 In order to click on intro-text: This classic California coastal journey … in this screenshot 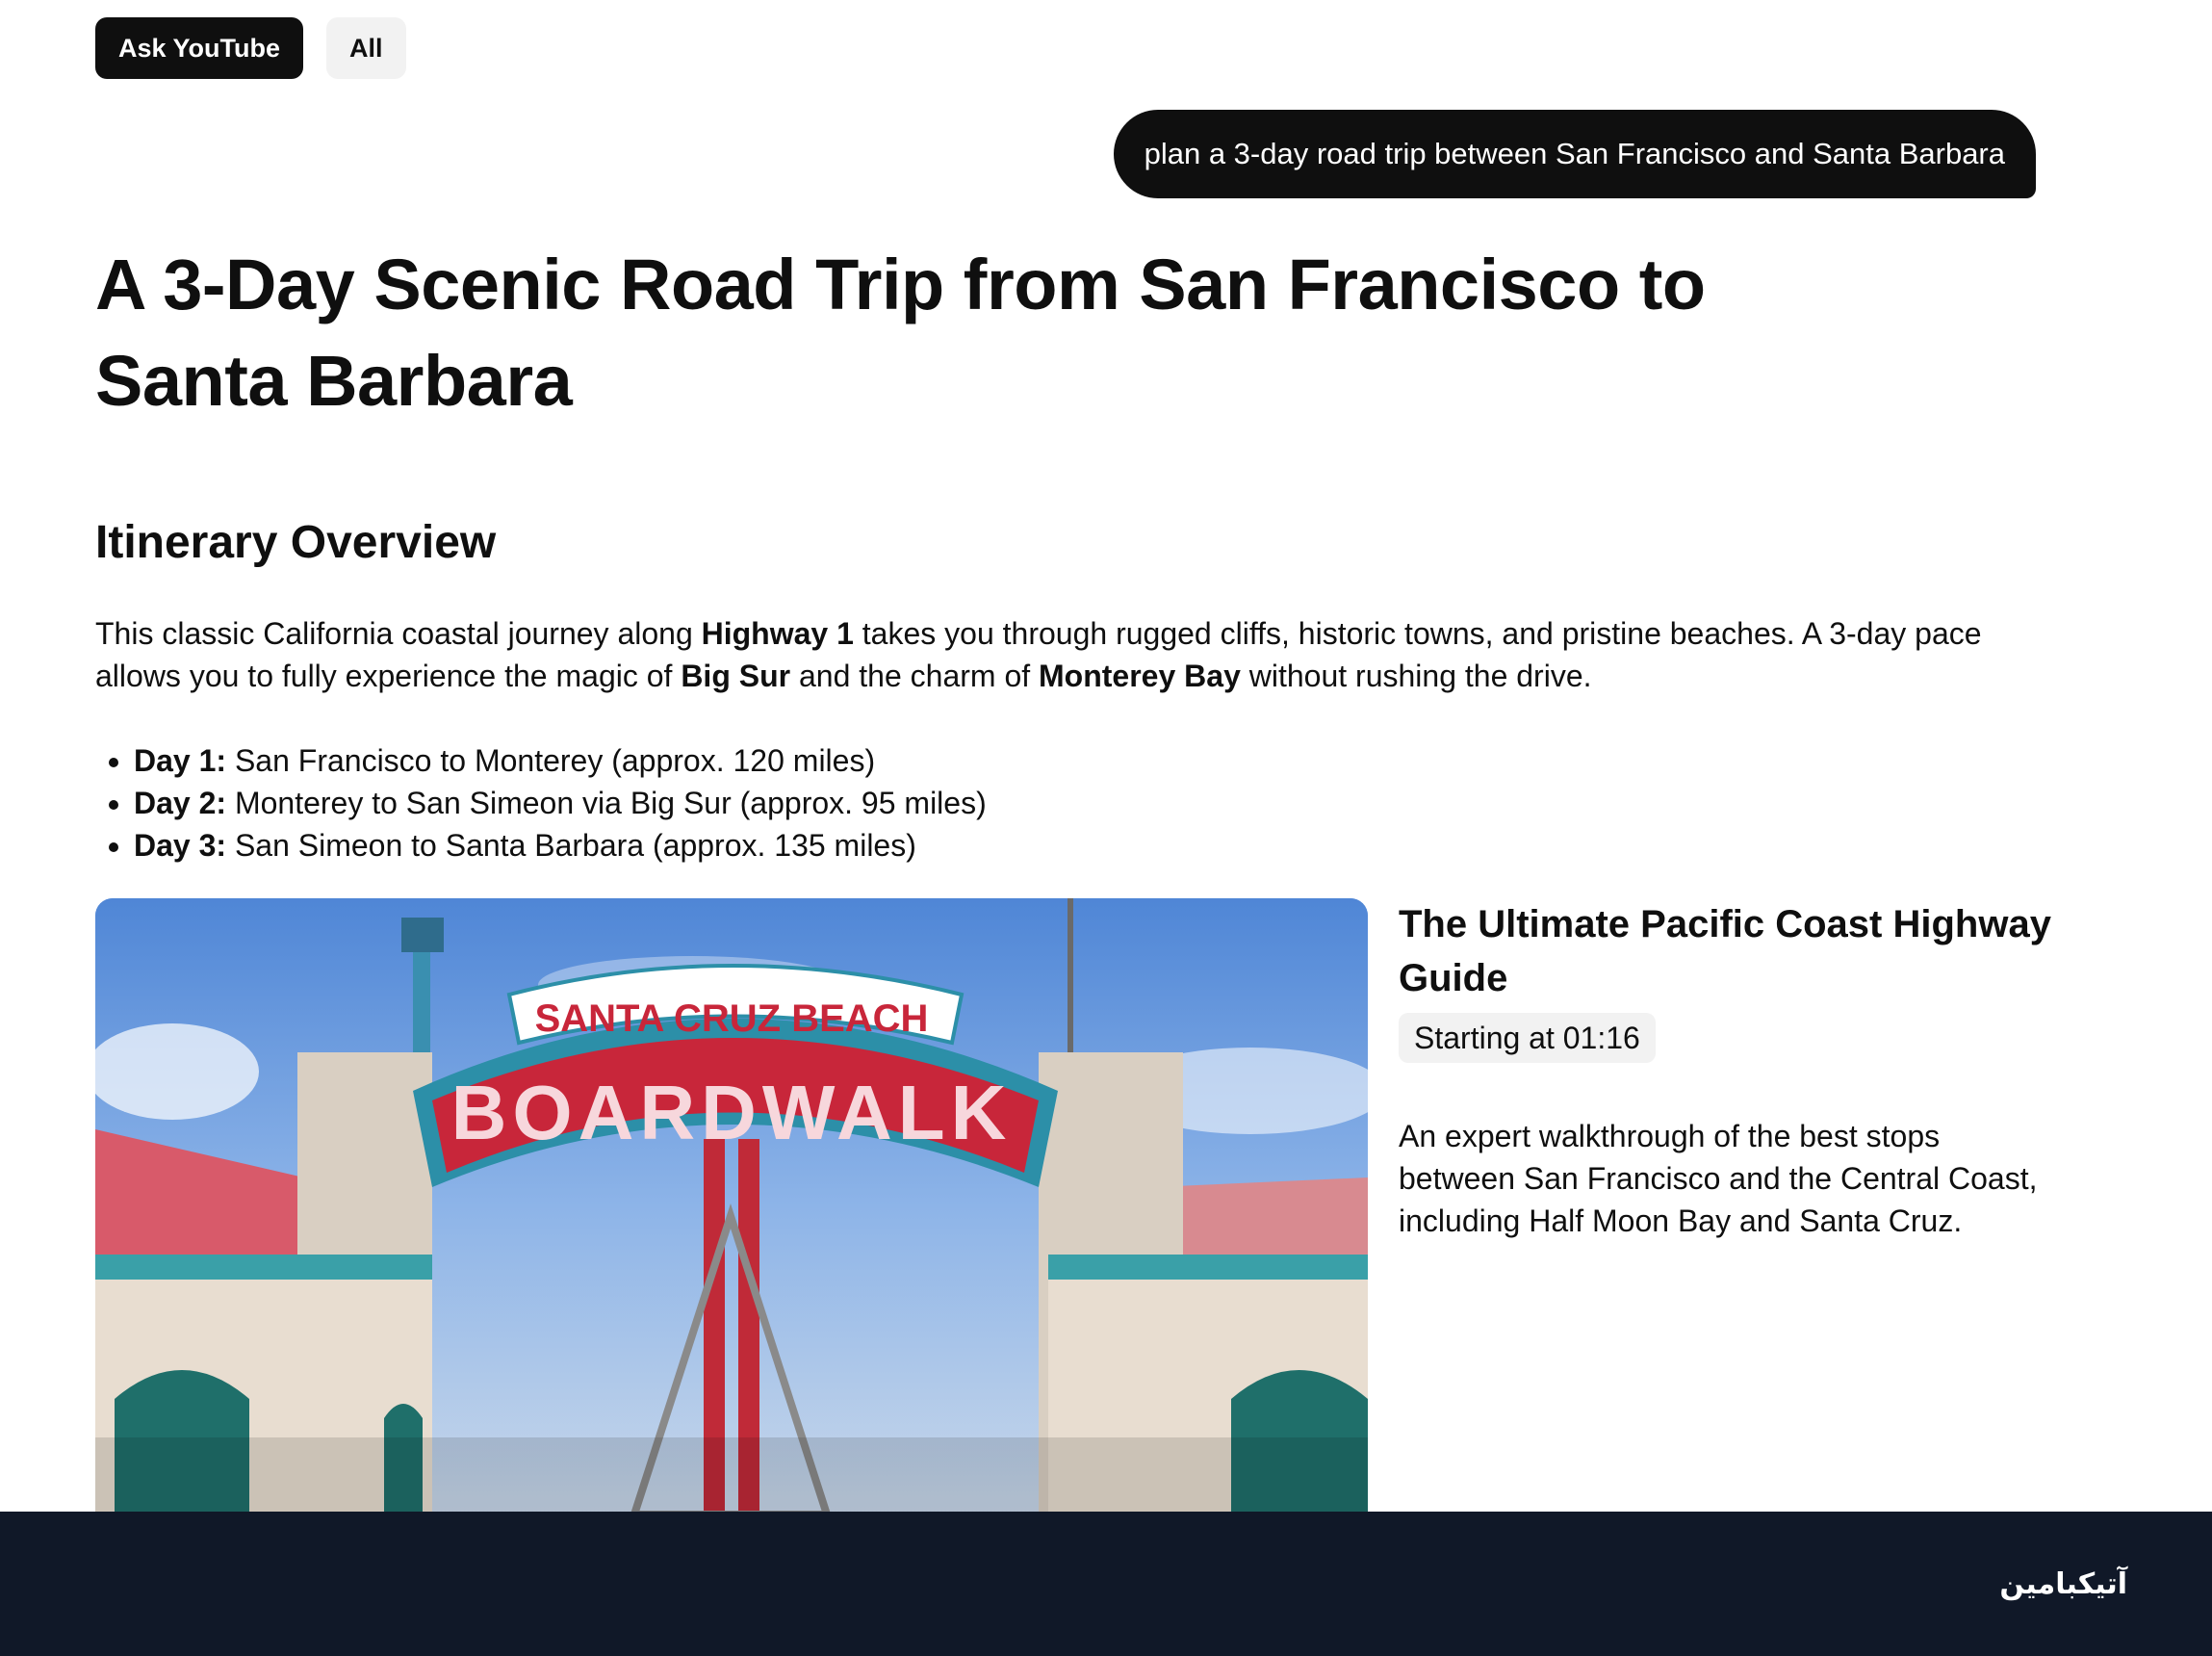, I will do `click(398, 633)`.